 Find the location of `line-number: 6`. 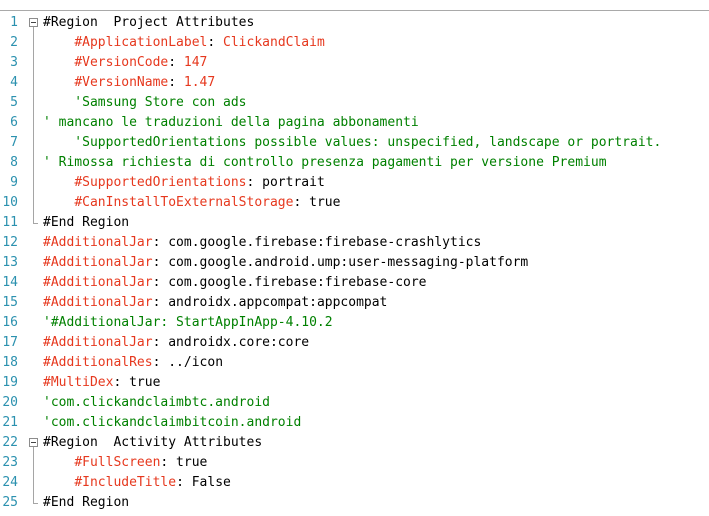

line-number: 6 is located at coordinates (14, 122).